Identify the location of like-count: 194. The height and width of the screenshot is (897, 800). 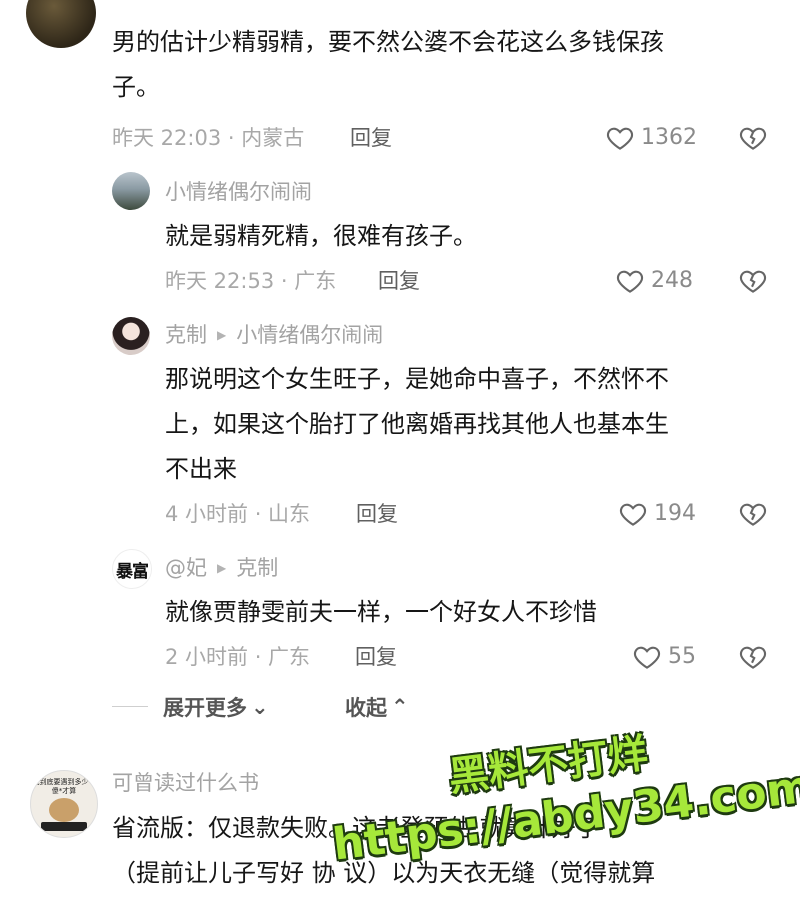
(675, 513).